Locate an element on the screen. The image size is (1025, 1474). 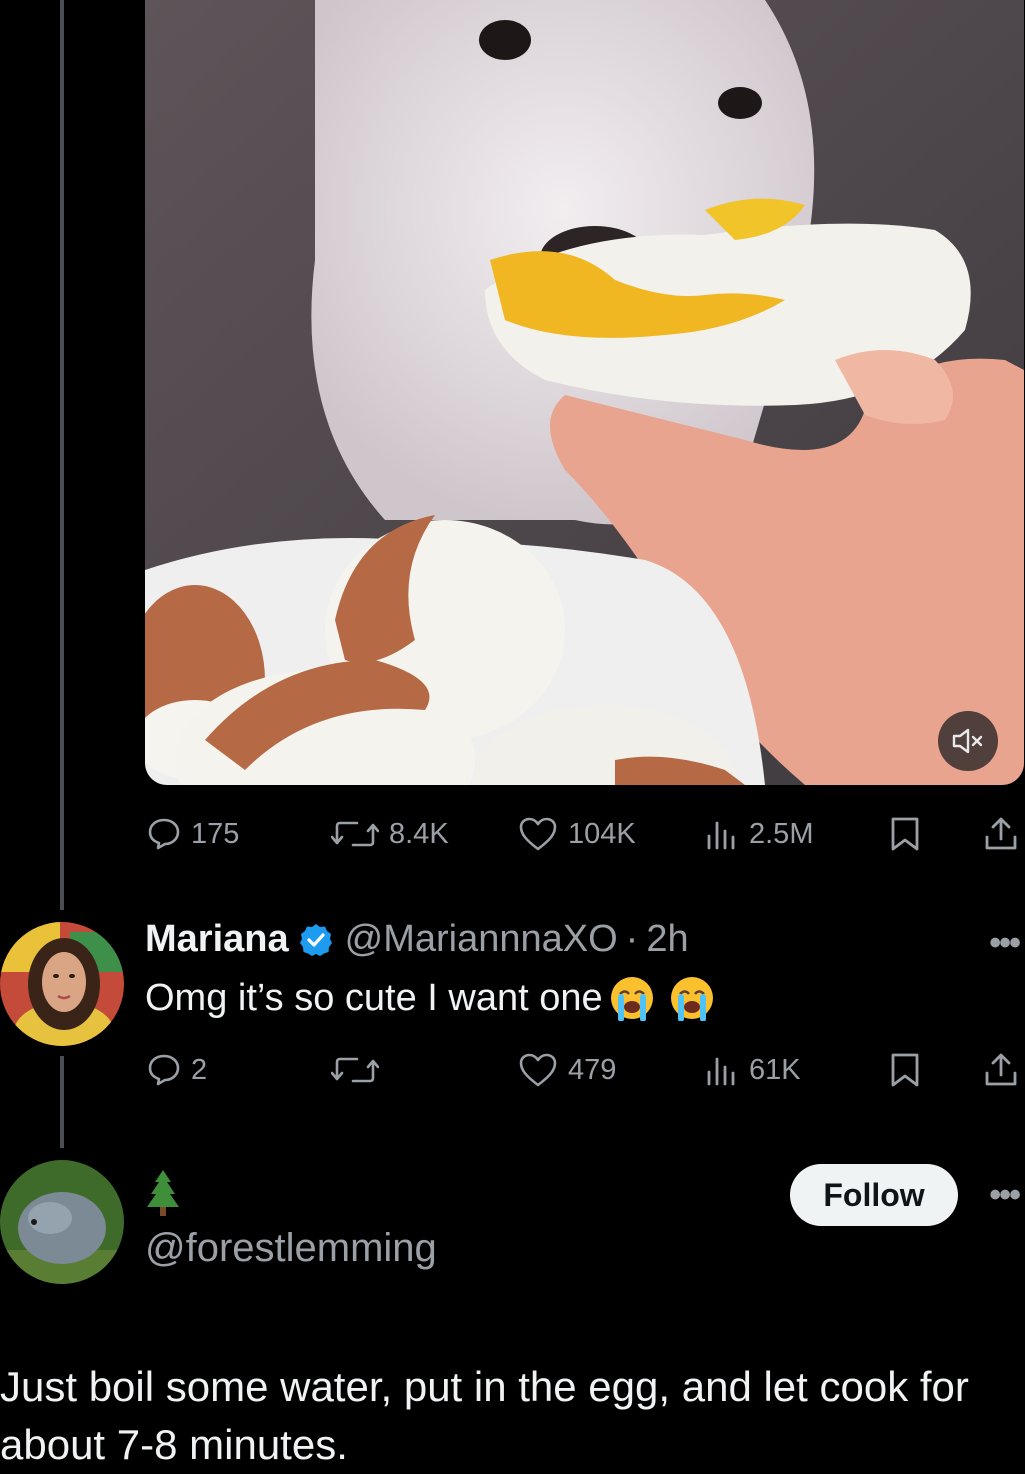
speaker-muted-icon is located at coordinates (967, 741).